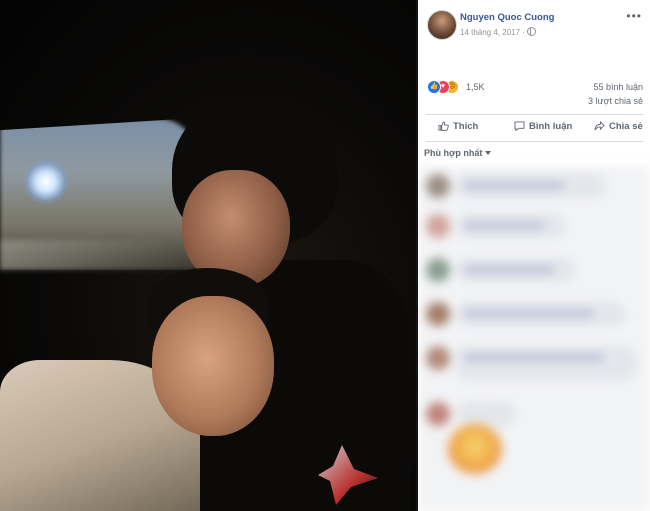 This screenshot has width=650, height=511. I want to click on sticker-image, so click(475, 449).